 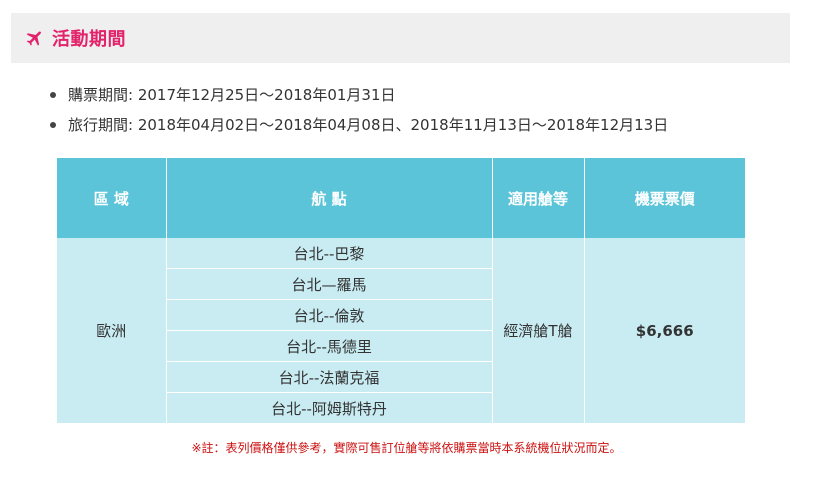 I want to click on route-cell: 台北—羅馬, so click(x=329, y=284).